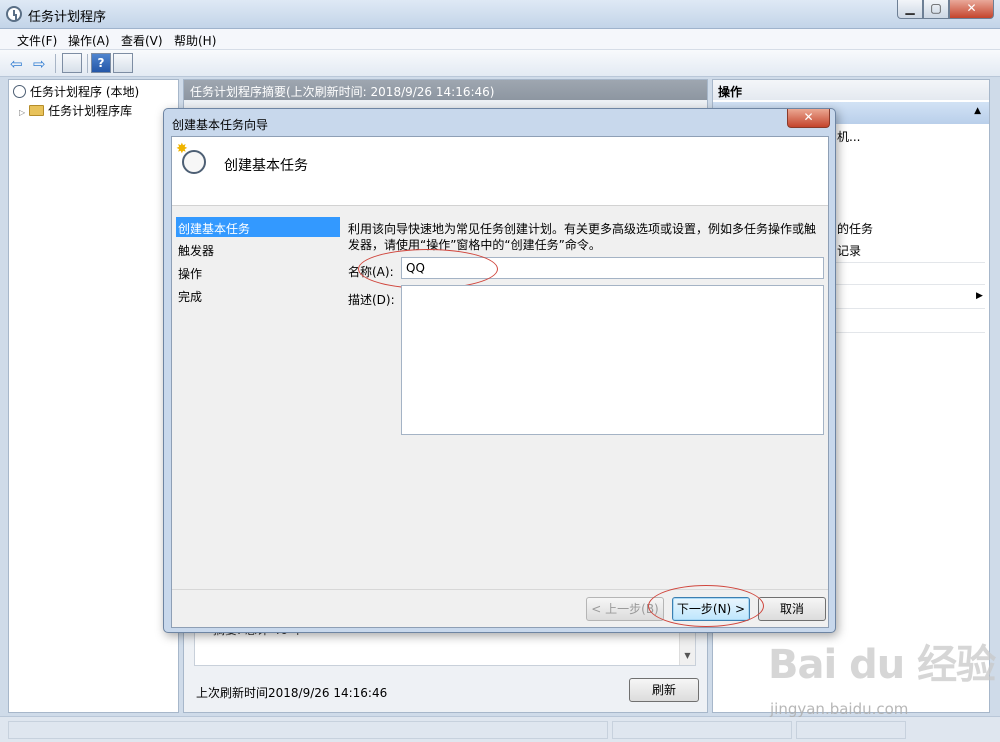 The height and width of the screenshot is (742, 1000). Describe the element at coordinates (258, 295) in the screenshot. I see `wizard-step-finish: 完成` at that location.